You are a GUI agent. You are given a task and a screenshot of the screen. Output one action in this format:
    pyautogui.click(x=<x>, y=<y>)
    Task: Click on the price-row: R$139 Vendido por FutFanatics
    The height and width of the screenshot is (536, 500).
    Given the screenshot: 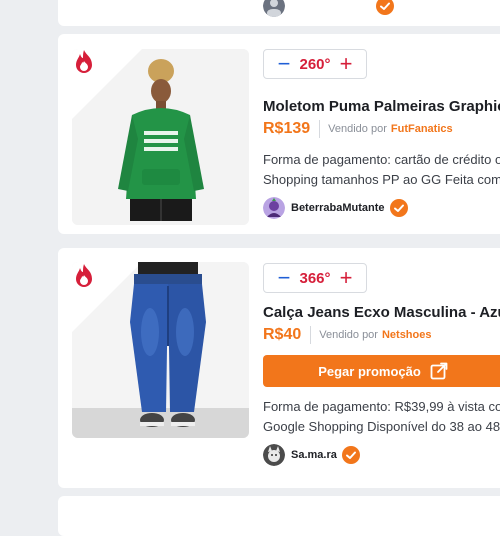 What is the action you would take?
    pyautogui.click(x=358, y=129)
    